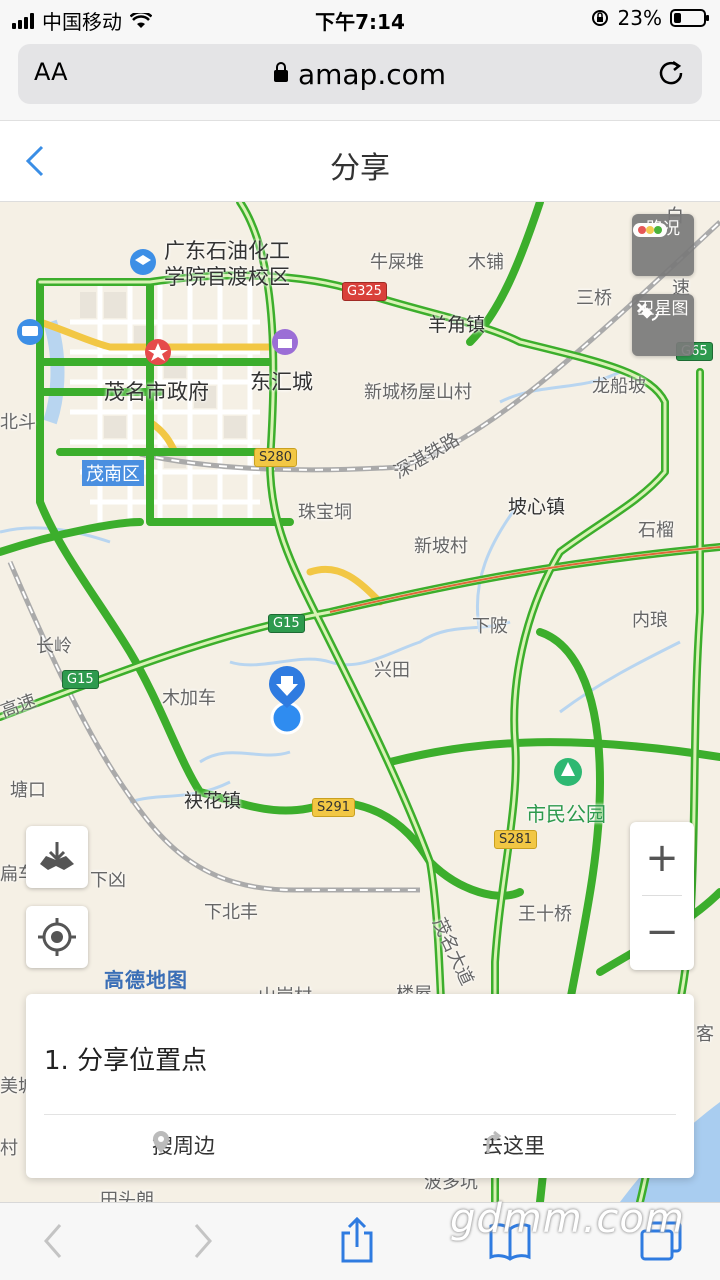 The width and height of the screenshot is (720, 1280). I want to click on map-label-village: 石榴, so click(656, 530).